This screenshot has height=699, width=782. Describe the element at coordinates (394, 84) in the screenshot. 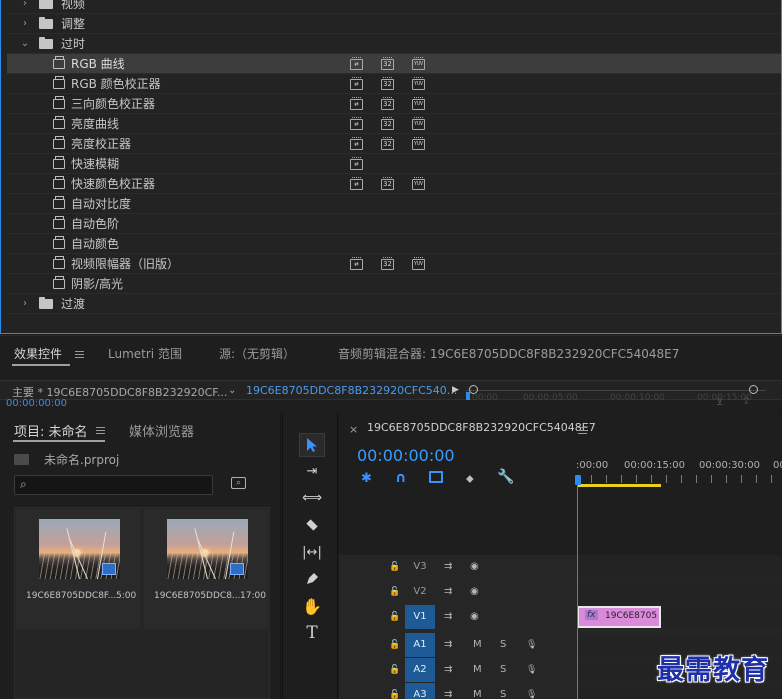

I see `effect-row: RGB 颜色校正器 ⇄ 32 YUV` at that location.